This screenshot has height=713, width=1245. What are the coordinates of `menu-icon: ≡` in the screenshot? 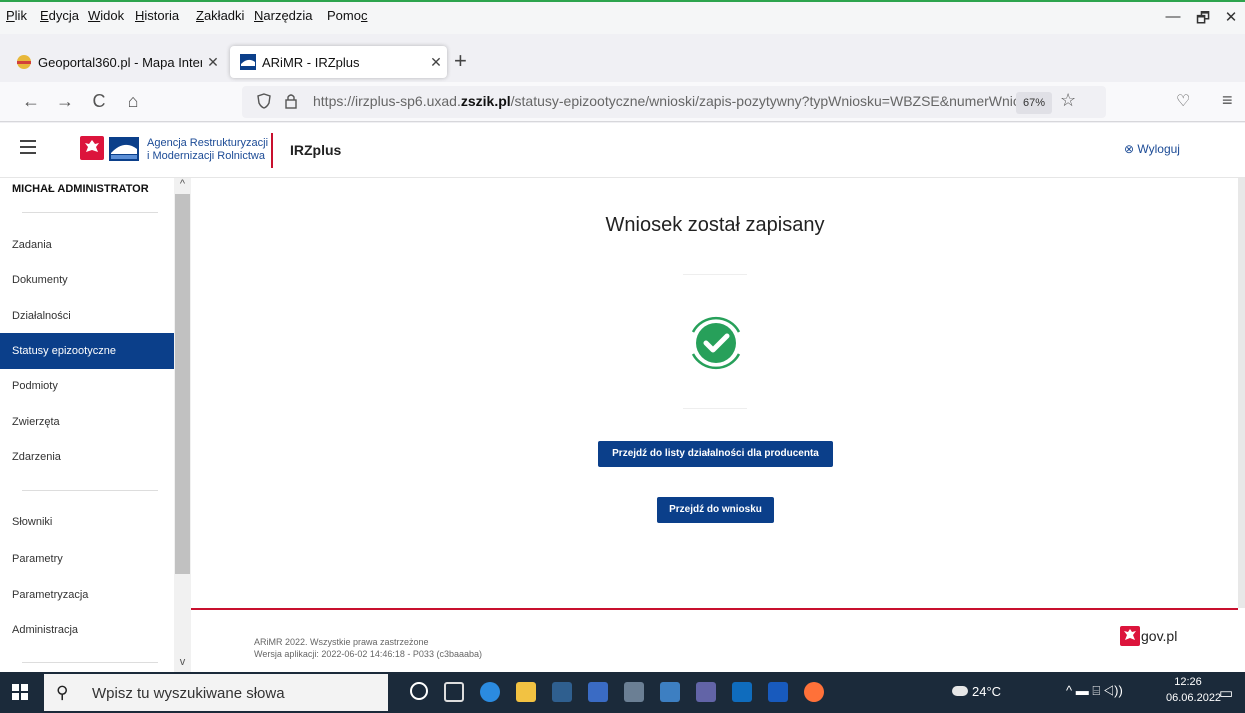 It's located at (1227, 100).